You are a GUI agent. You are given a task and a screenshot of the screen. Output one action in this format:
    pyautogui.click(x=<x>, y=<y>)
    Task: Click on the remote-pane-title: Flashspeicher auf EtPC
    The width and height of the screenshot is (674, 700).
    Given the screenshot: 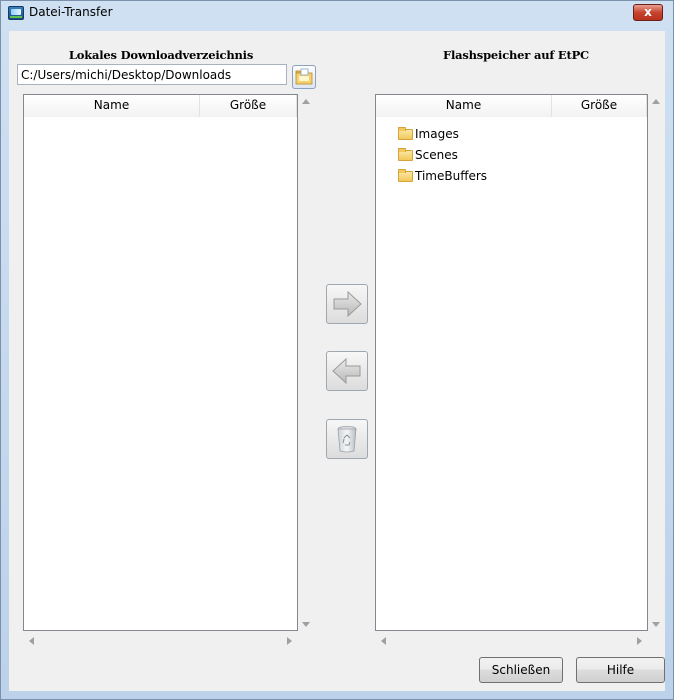 What is the action you would take?
    pyautogui.click(x=515, y=55)
    